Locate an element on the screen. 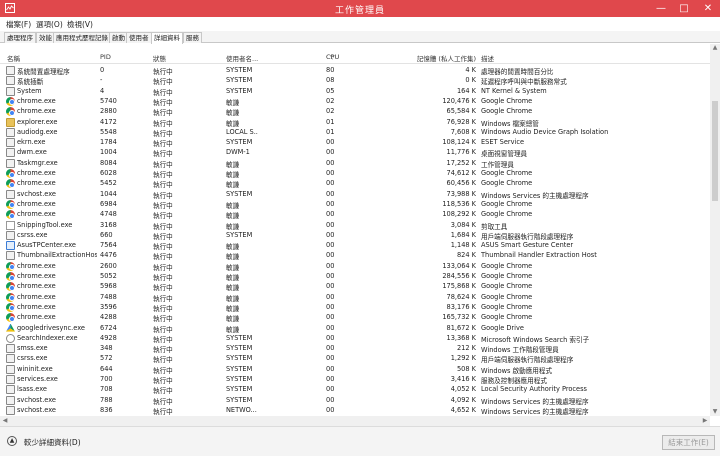  scrollbar-thumb is located at coordinates (715, 151).